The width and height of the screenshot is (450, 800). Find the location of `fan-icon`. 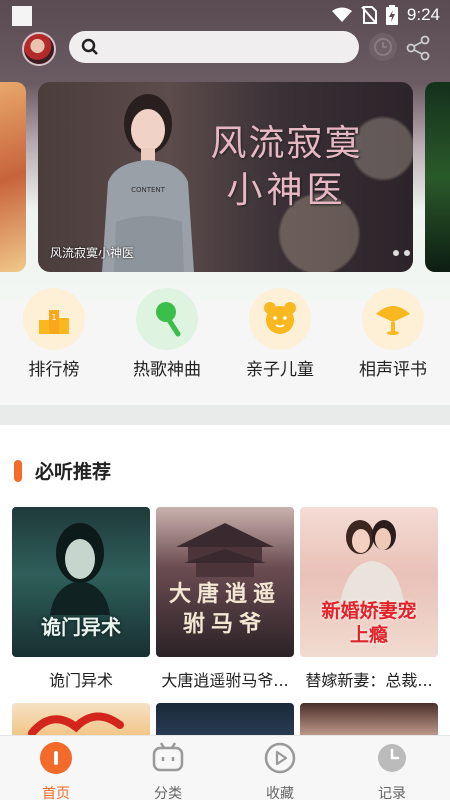

fan-icon is located at coordinates (393, 319).